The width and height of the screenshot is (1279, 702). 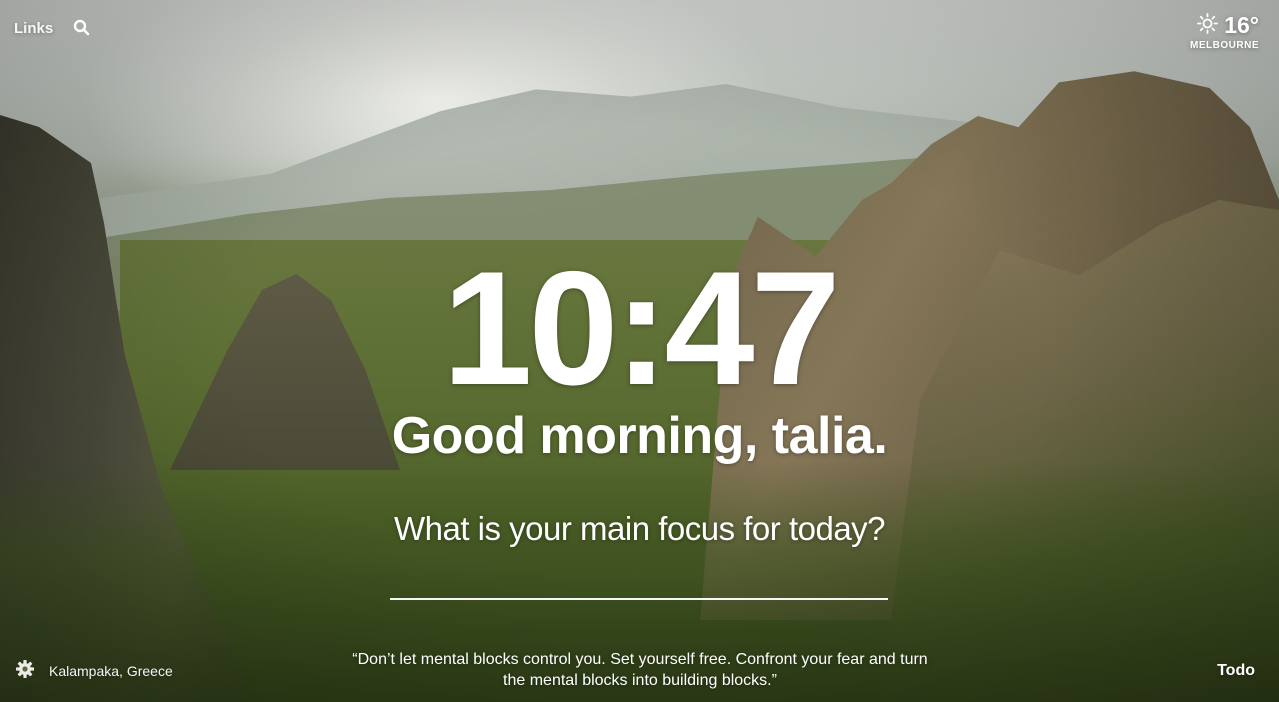 I want to click on bottom-left-controls: Kalampaka, Greece, so click(x=94, y=670).